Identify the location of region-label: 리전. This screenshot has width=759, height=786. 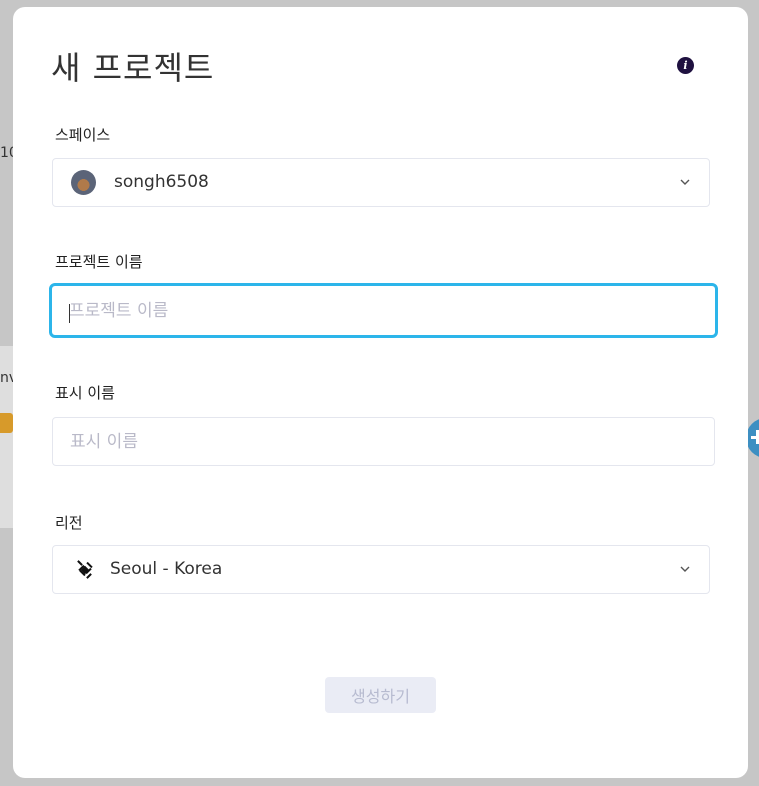
(69, 523).